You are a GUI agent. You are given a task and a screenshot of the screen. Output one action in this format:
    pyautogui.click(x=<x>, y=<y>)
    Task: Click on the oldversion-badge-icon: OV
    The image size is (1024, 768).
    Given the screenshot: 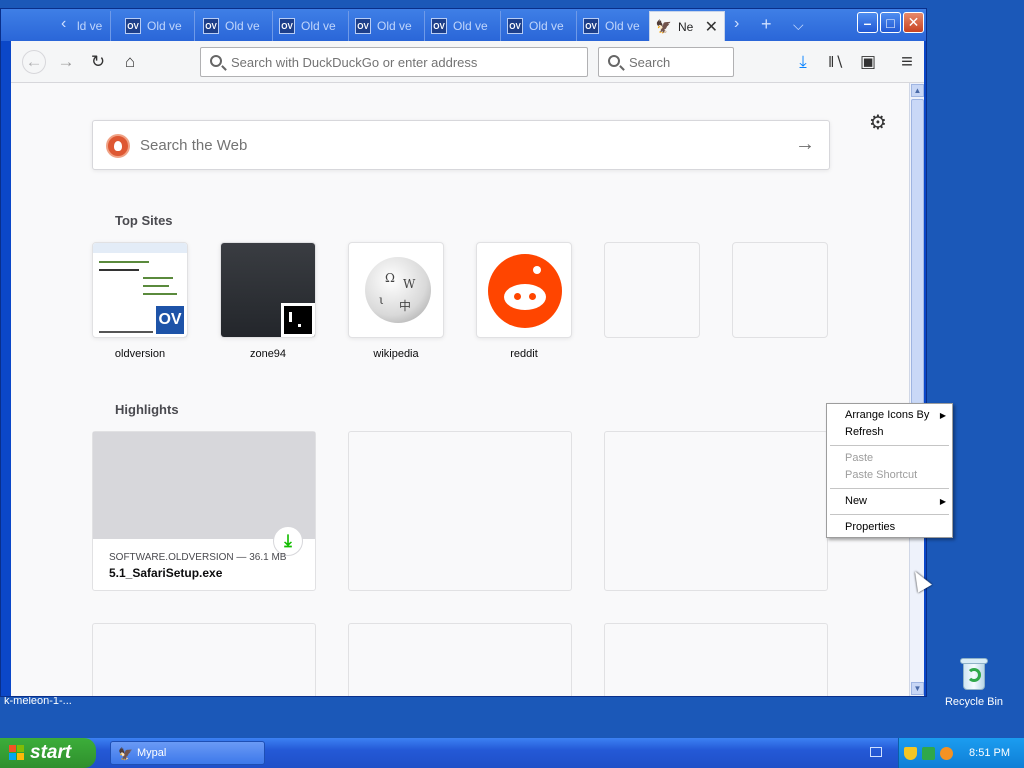 What is the action you would take?
    pyautogui.click(x=170, y=320)
    